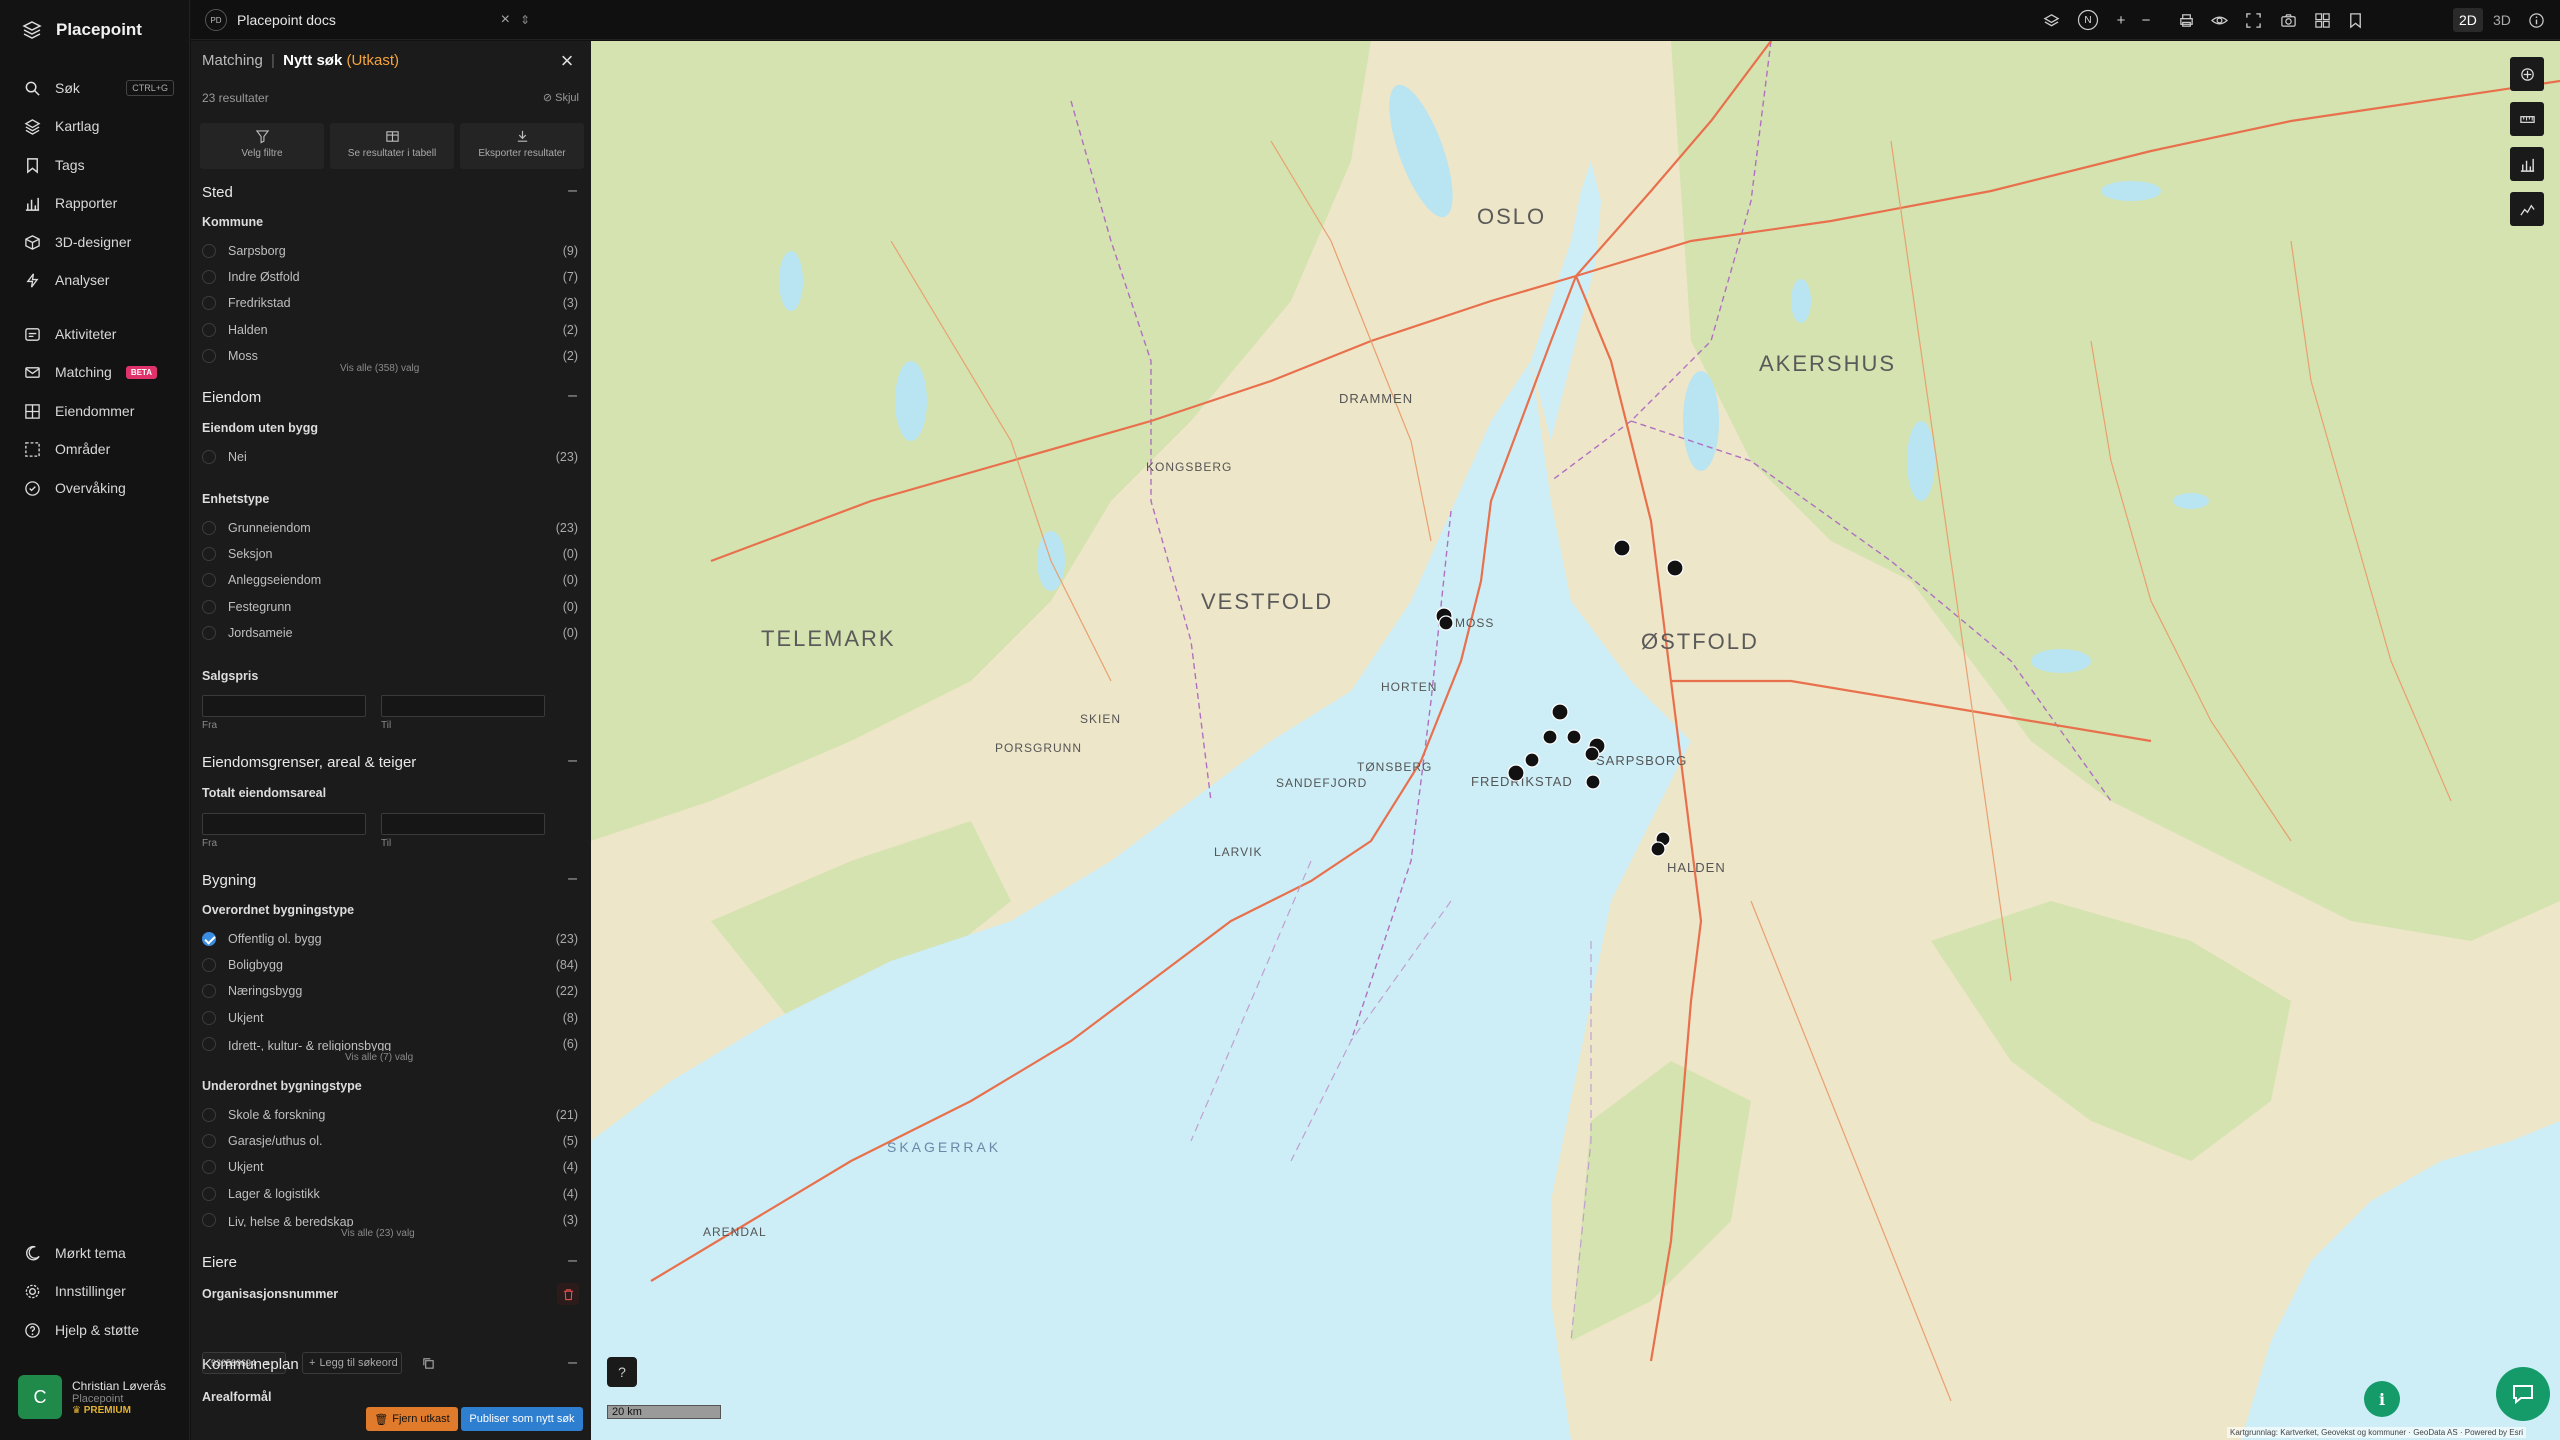  What do you see at coordinates (99, 449) in the screenshot?
I see `nav-item-omrader: Områder` at bounding box center [99, 449].